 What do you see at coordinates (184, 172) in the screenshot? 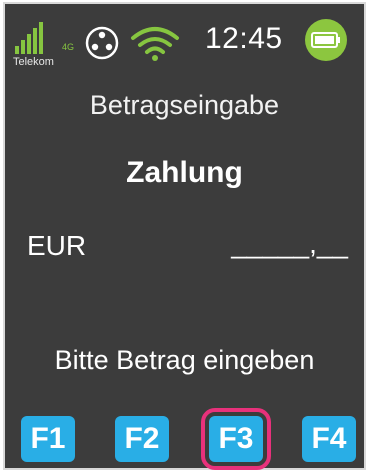
I see `transaction-type: Zahlung` at bounding box center [184, 172].